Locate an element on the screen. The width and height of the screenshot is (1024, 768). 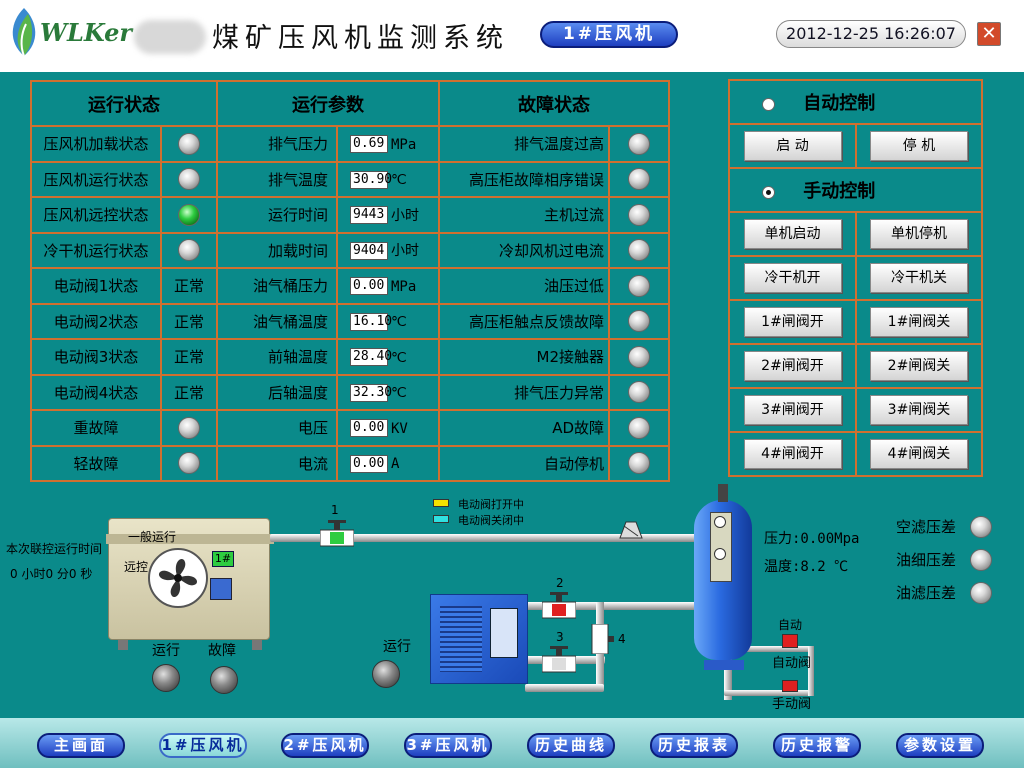
nav-button: 主画面 is located at coordinates (81, 745).